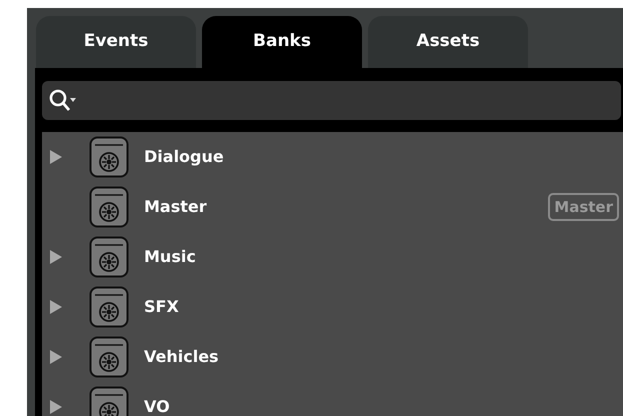 Image resolution: width=623 pixels, height=416 pixels. Describe the element at coordinates (282, 42) in the screenshot. I see `tab: Banks` at that location.